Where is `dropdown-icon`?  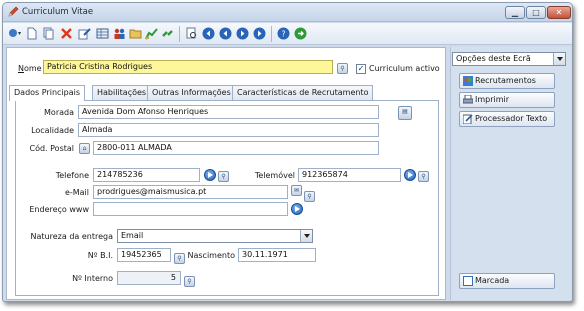
dropdown-icon is located at coordinates (14, 33).